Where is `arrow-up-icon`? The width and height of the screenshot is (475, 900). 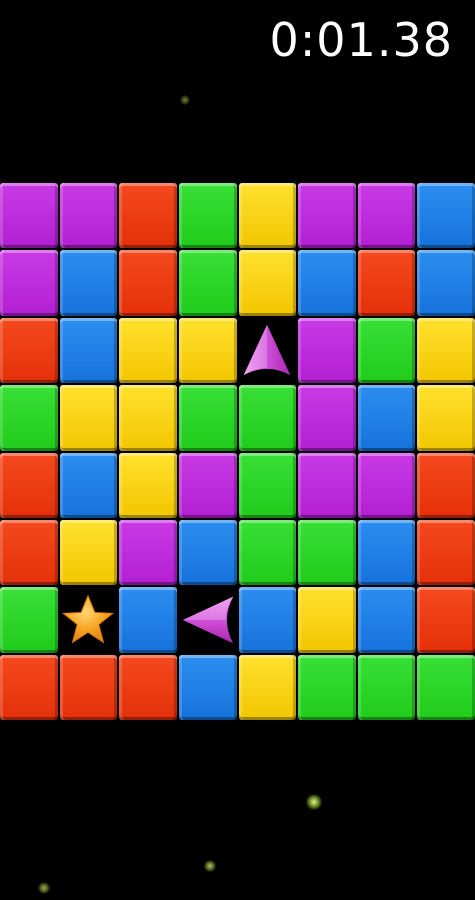 arrow-up-icon is located at coordinates (267, 350).